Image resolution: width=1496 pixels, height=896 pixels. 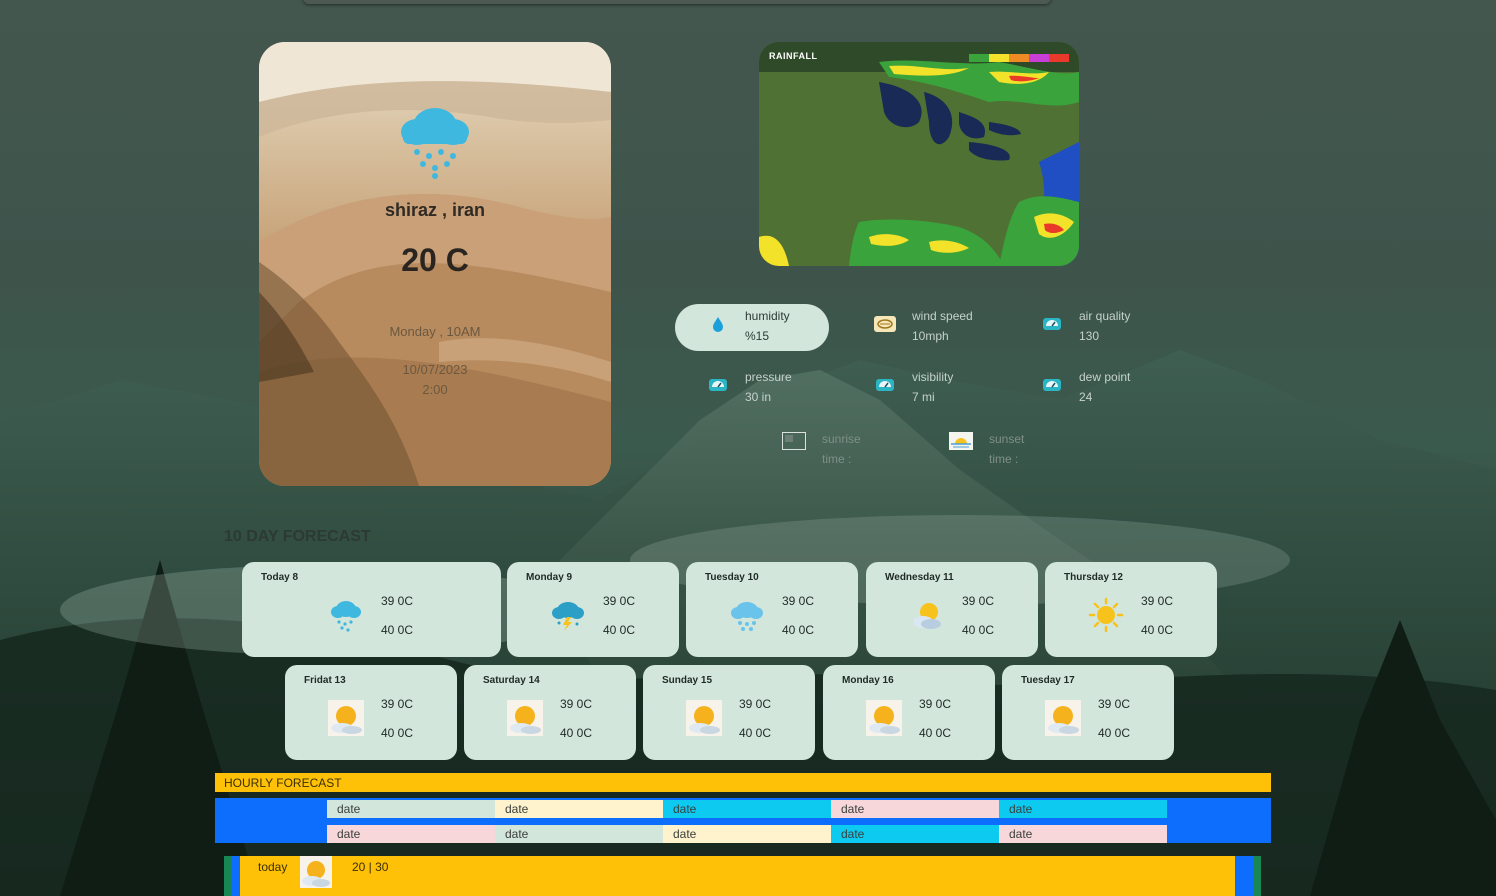 I want to click on stat-value: 130, so click(x=1089, y=336).